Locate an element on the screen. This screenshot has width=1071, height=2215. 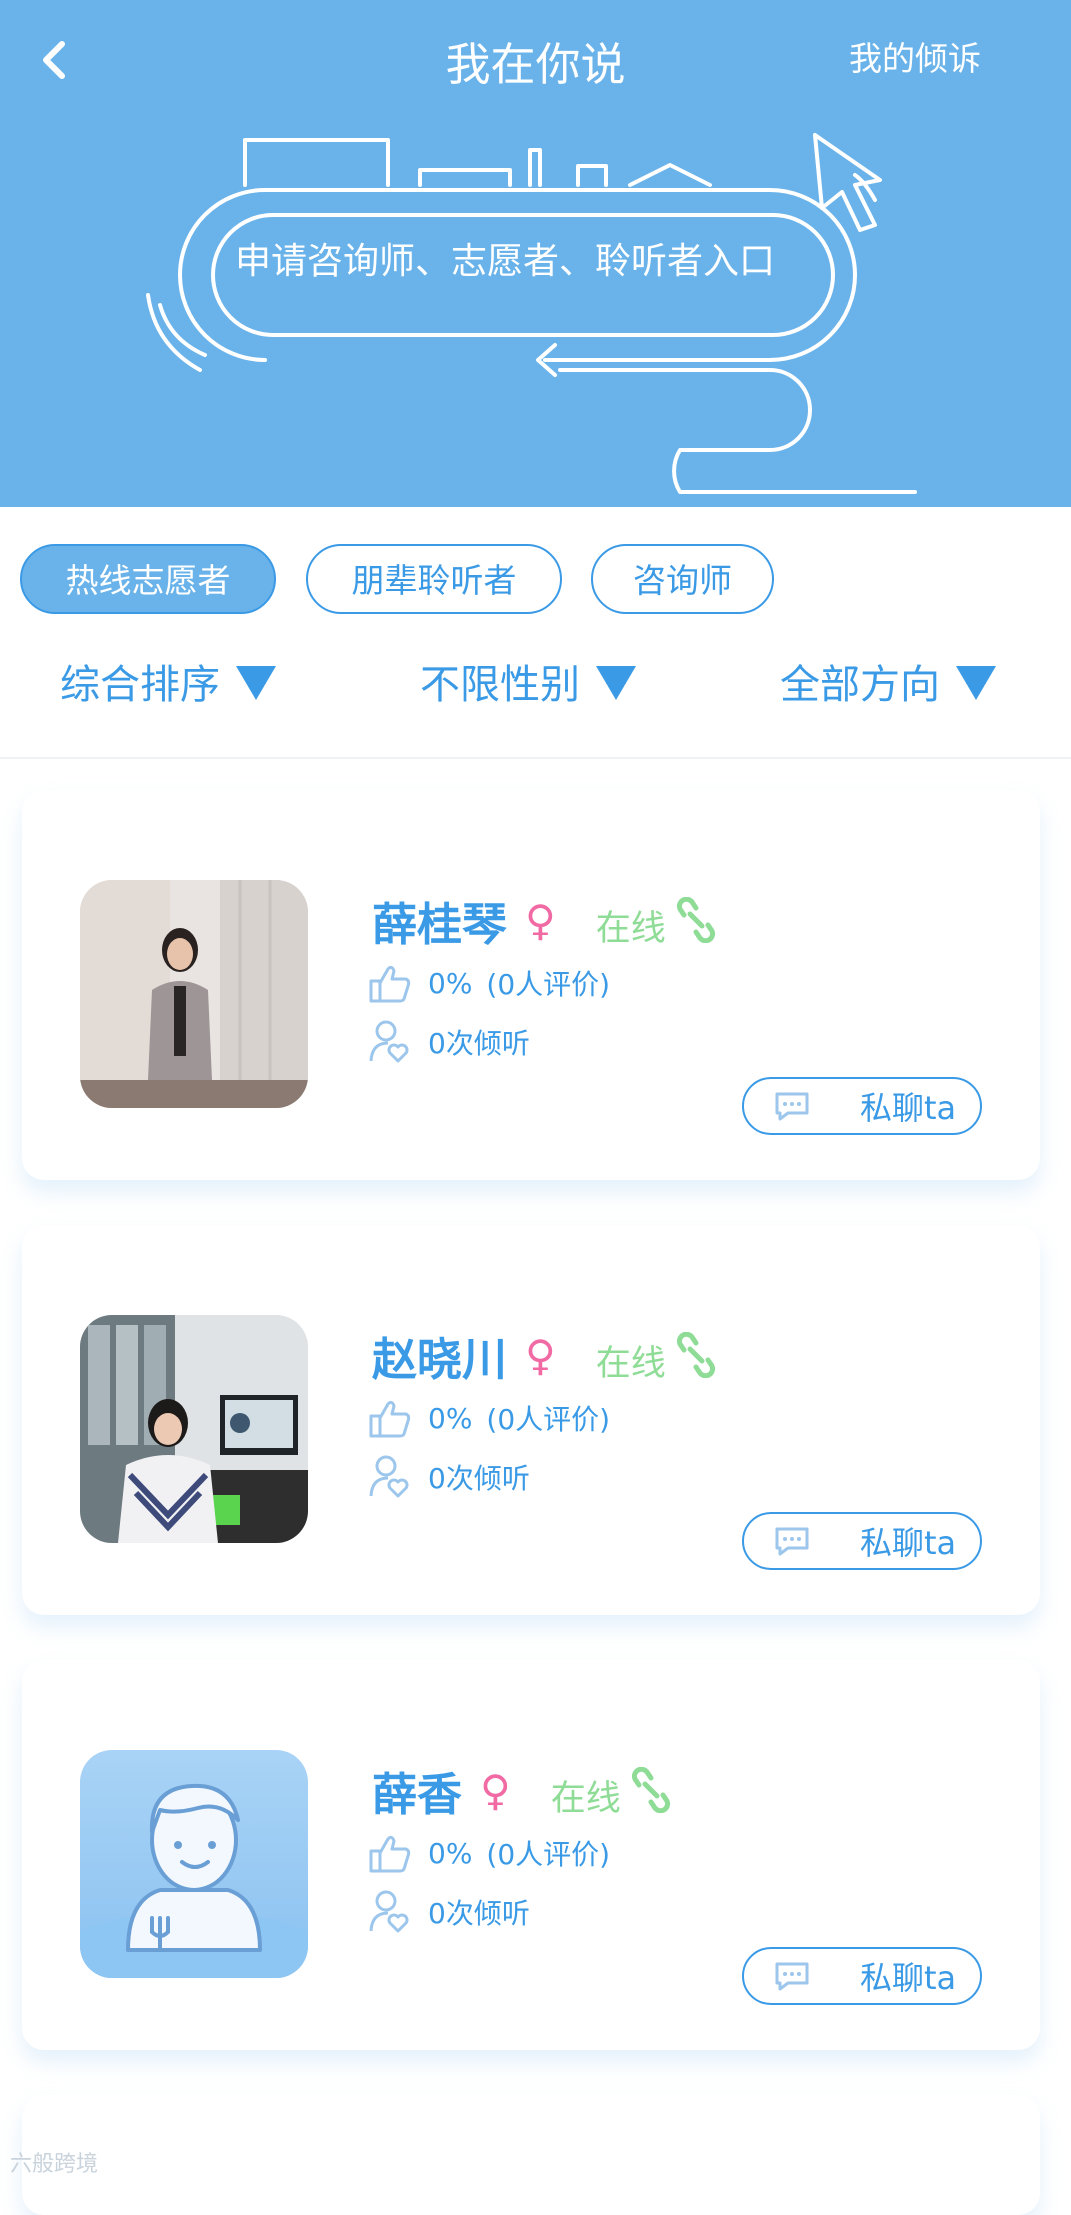
direction-filter: 全部方向 is located at coordinates (888, 685).